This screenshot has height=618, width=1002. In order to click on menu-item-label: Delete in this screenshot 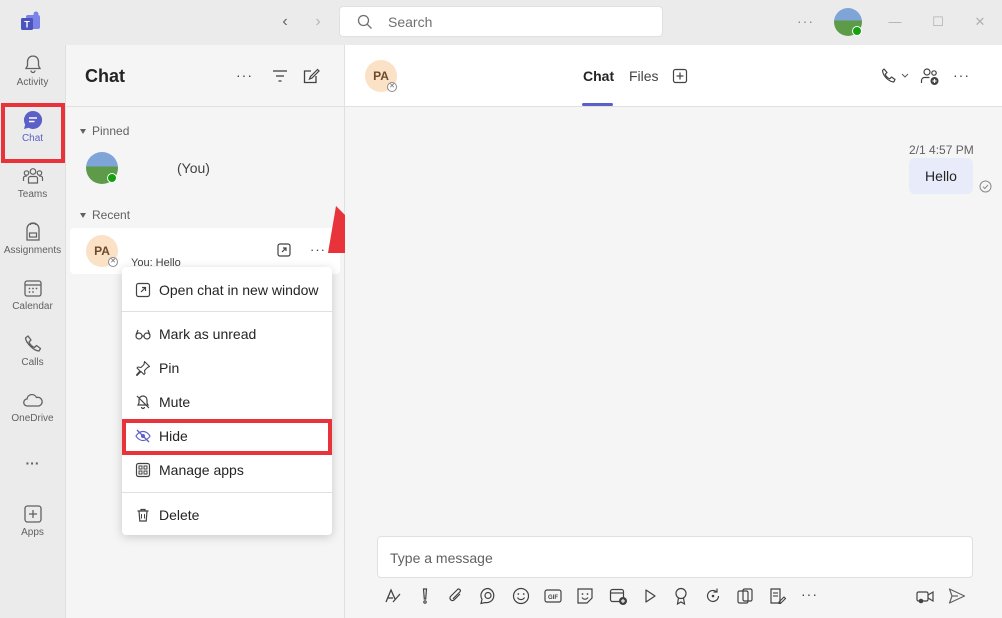, I will do `click(179, 515)`.